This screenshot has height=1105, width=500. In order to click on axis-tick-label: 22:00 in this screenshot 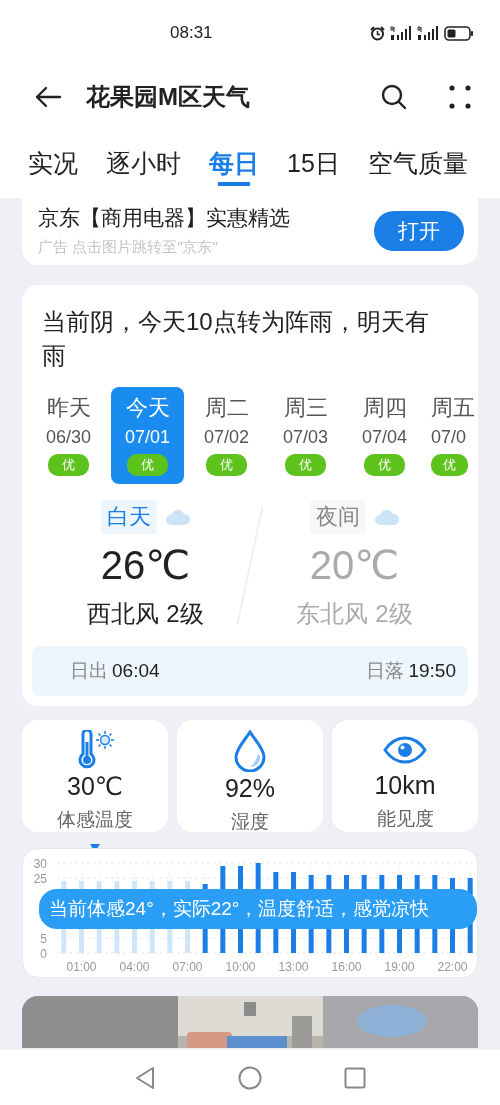, I will do `click(452, 967)`.